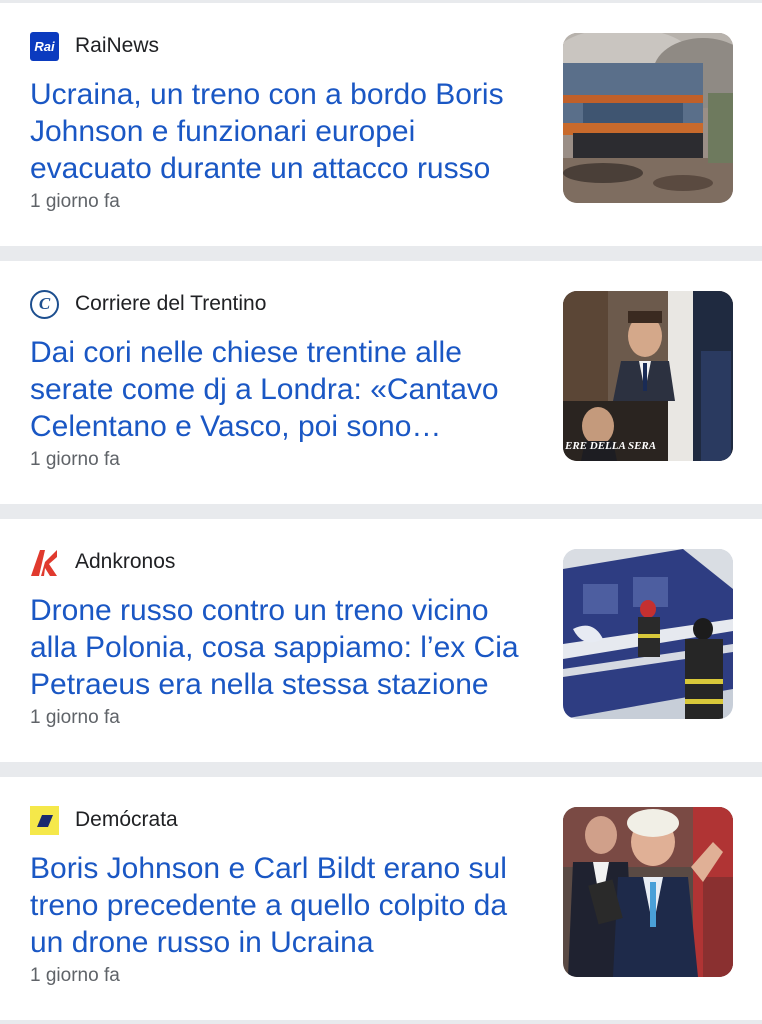  What do you see at coordinates (126, 820) in the screenshot?
I see `source-name: Demócrata` at bounding box center [126, 820].